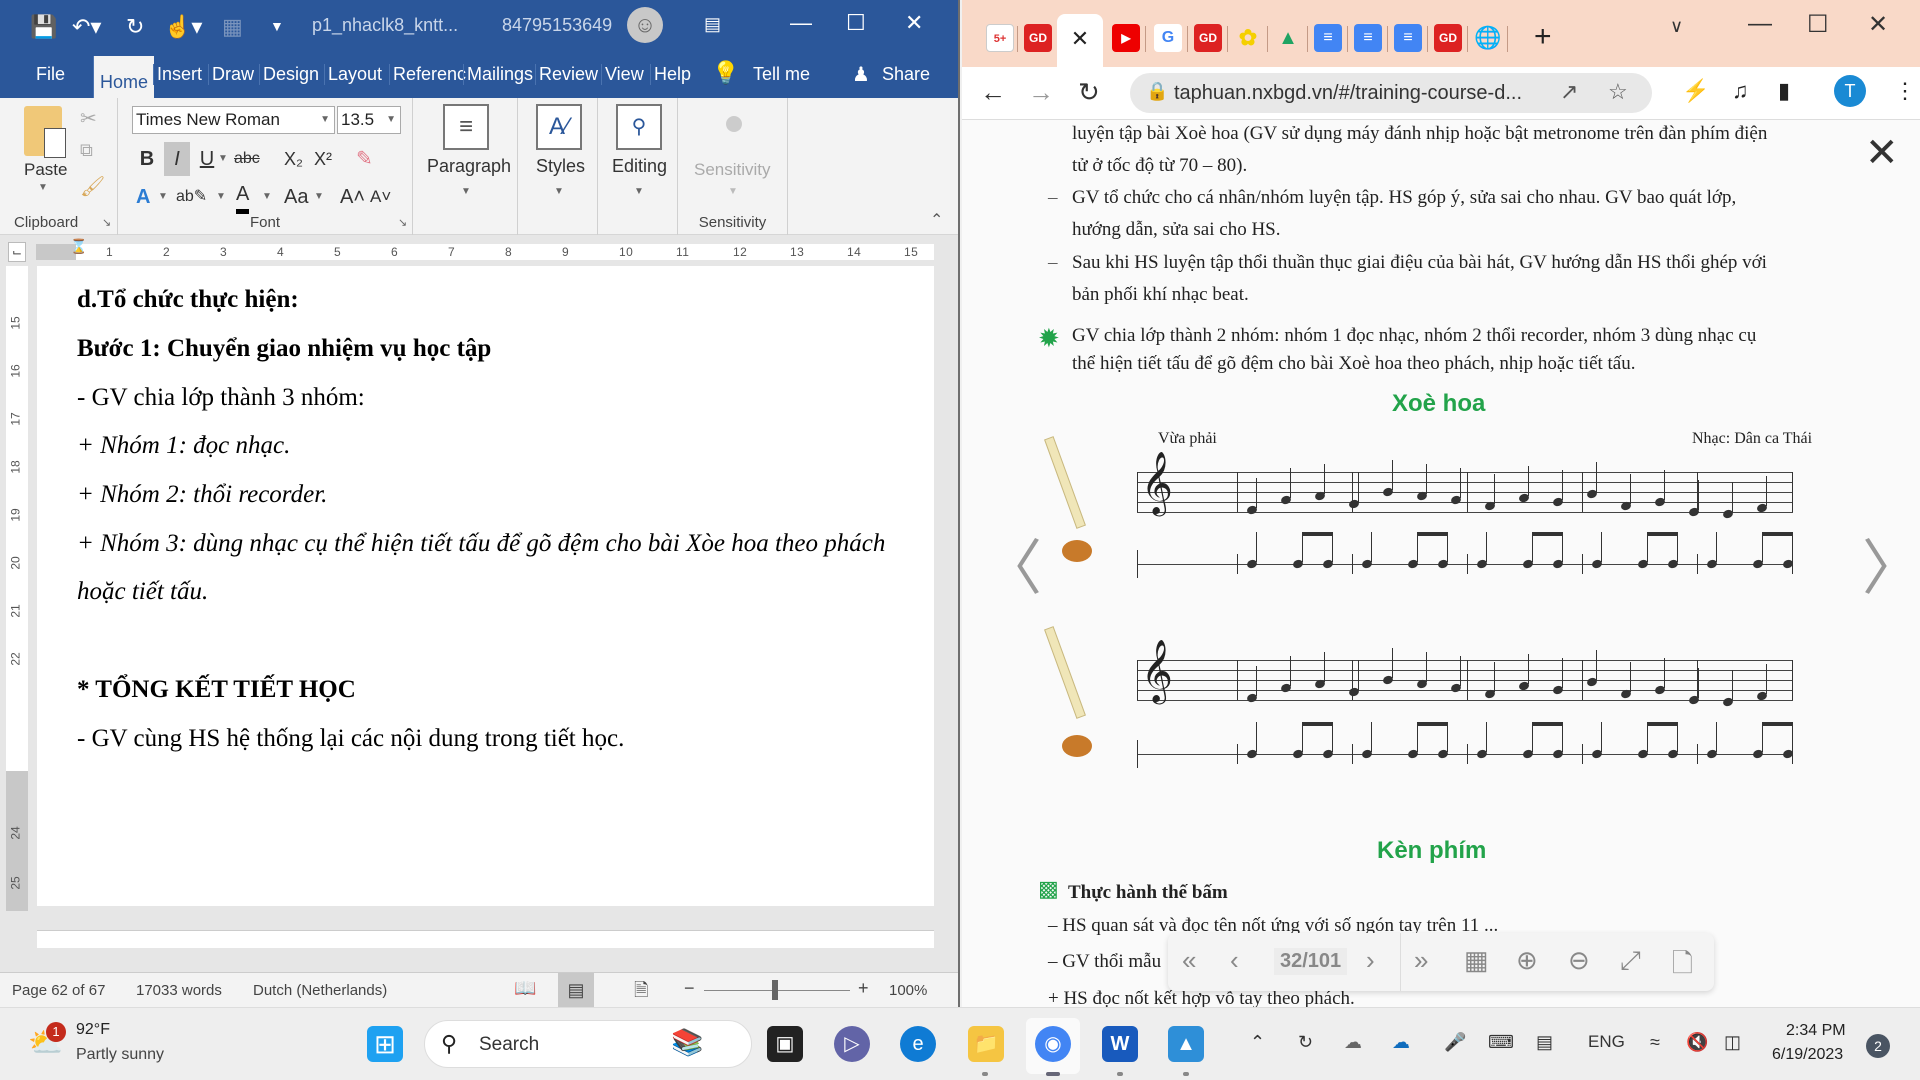 The width and height of the screenshot is (1920, 1080). What do you see at coordinates (1126, 38) in the screenshot?
I see `tab-youtube-icon: ▶` at bounding box center [1126, 38].